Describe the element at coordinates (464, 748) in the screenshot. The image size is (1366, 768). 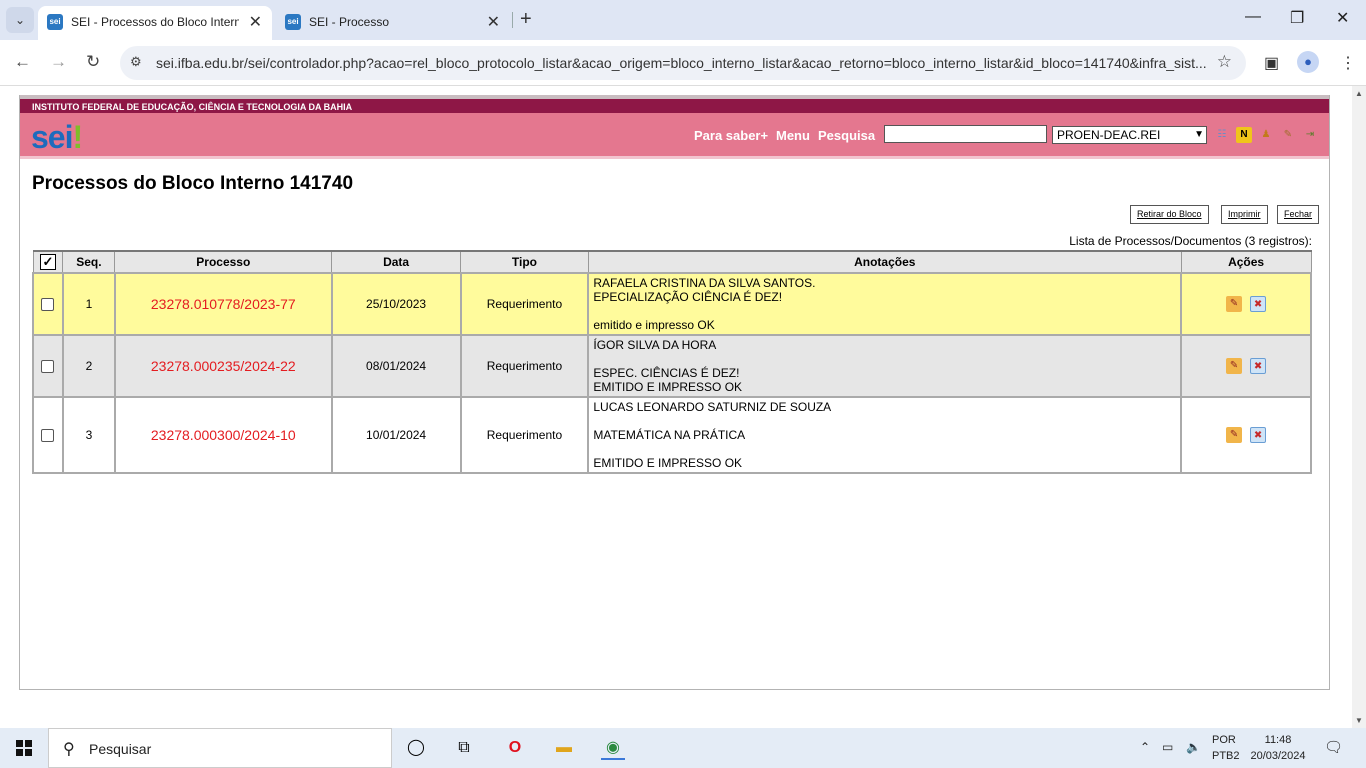
I see `task-view-icon: ⧉` at that location.